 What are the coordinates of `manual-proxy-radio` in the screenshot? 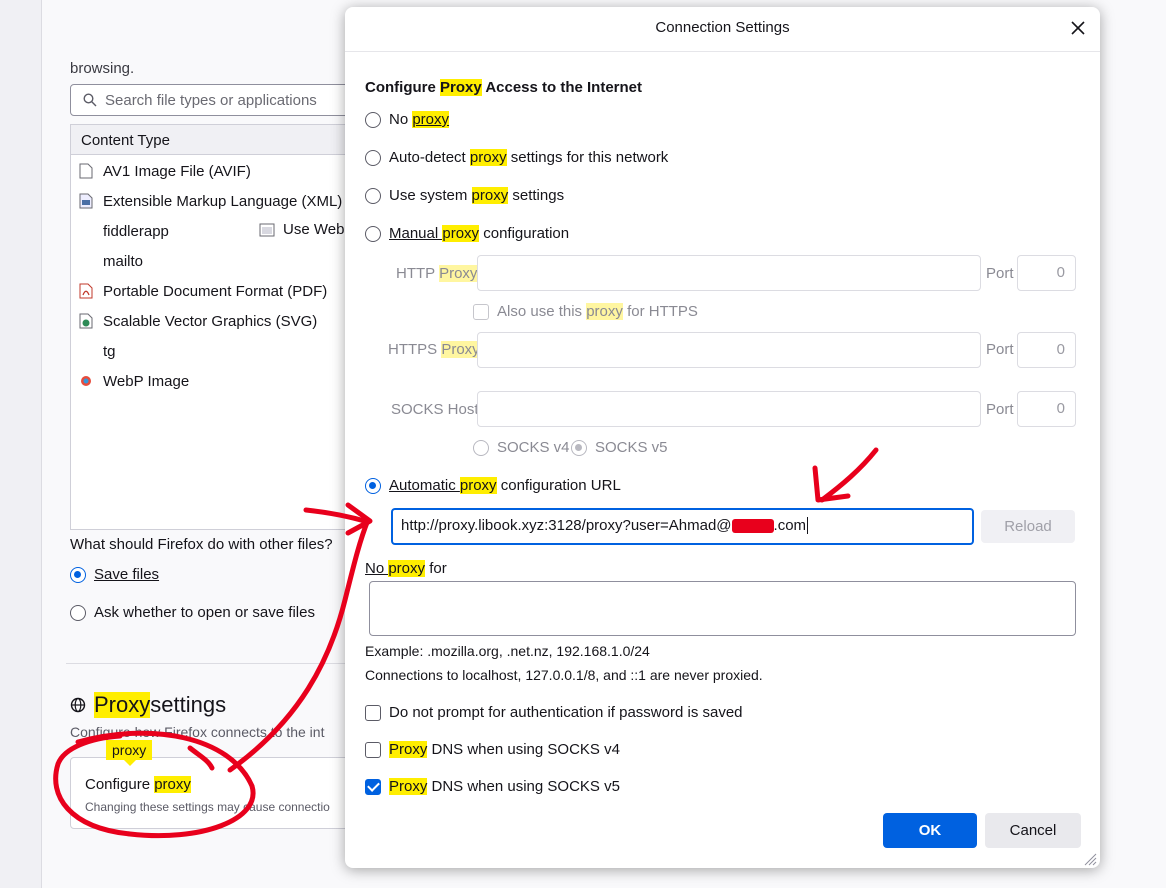 It's located at (373, 233).